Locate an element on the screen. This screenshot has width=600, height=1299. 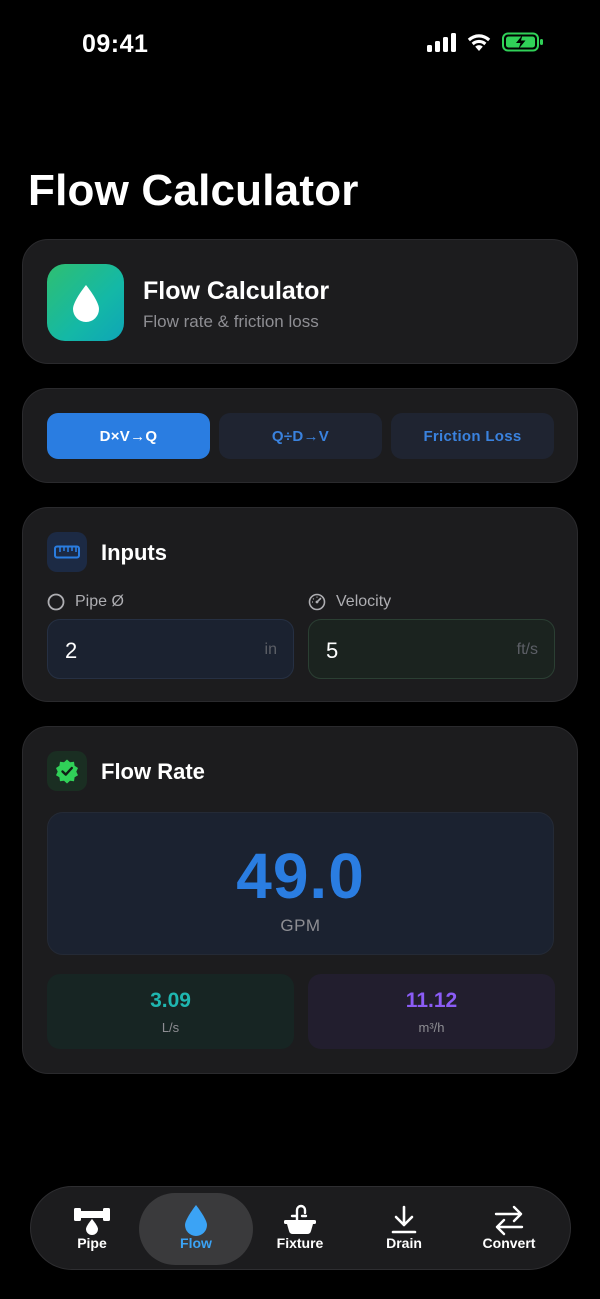
flow-rate-cubic-box: 11.12 m³/h is located at coordinates (431, 1011).